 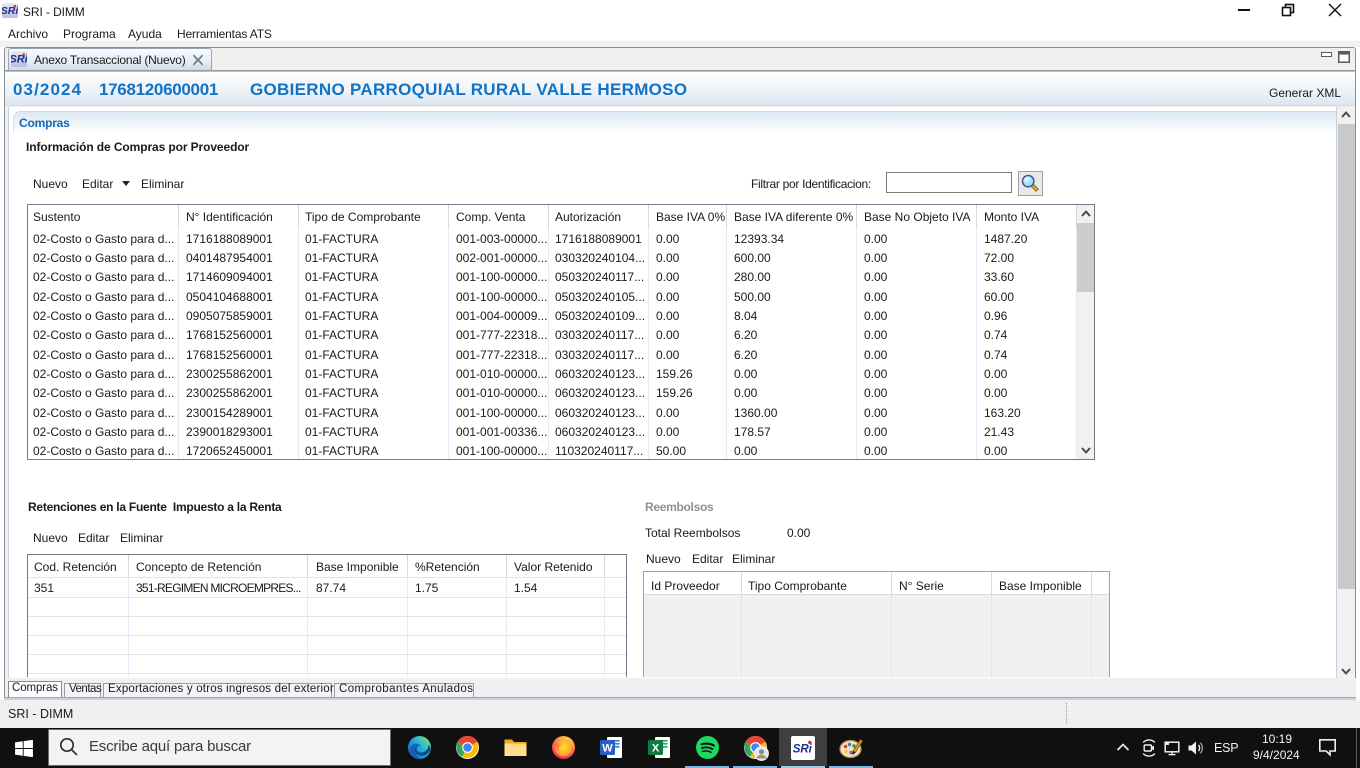 I want to click on svg-text: SRi, so click(x=803, y=750).